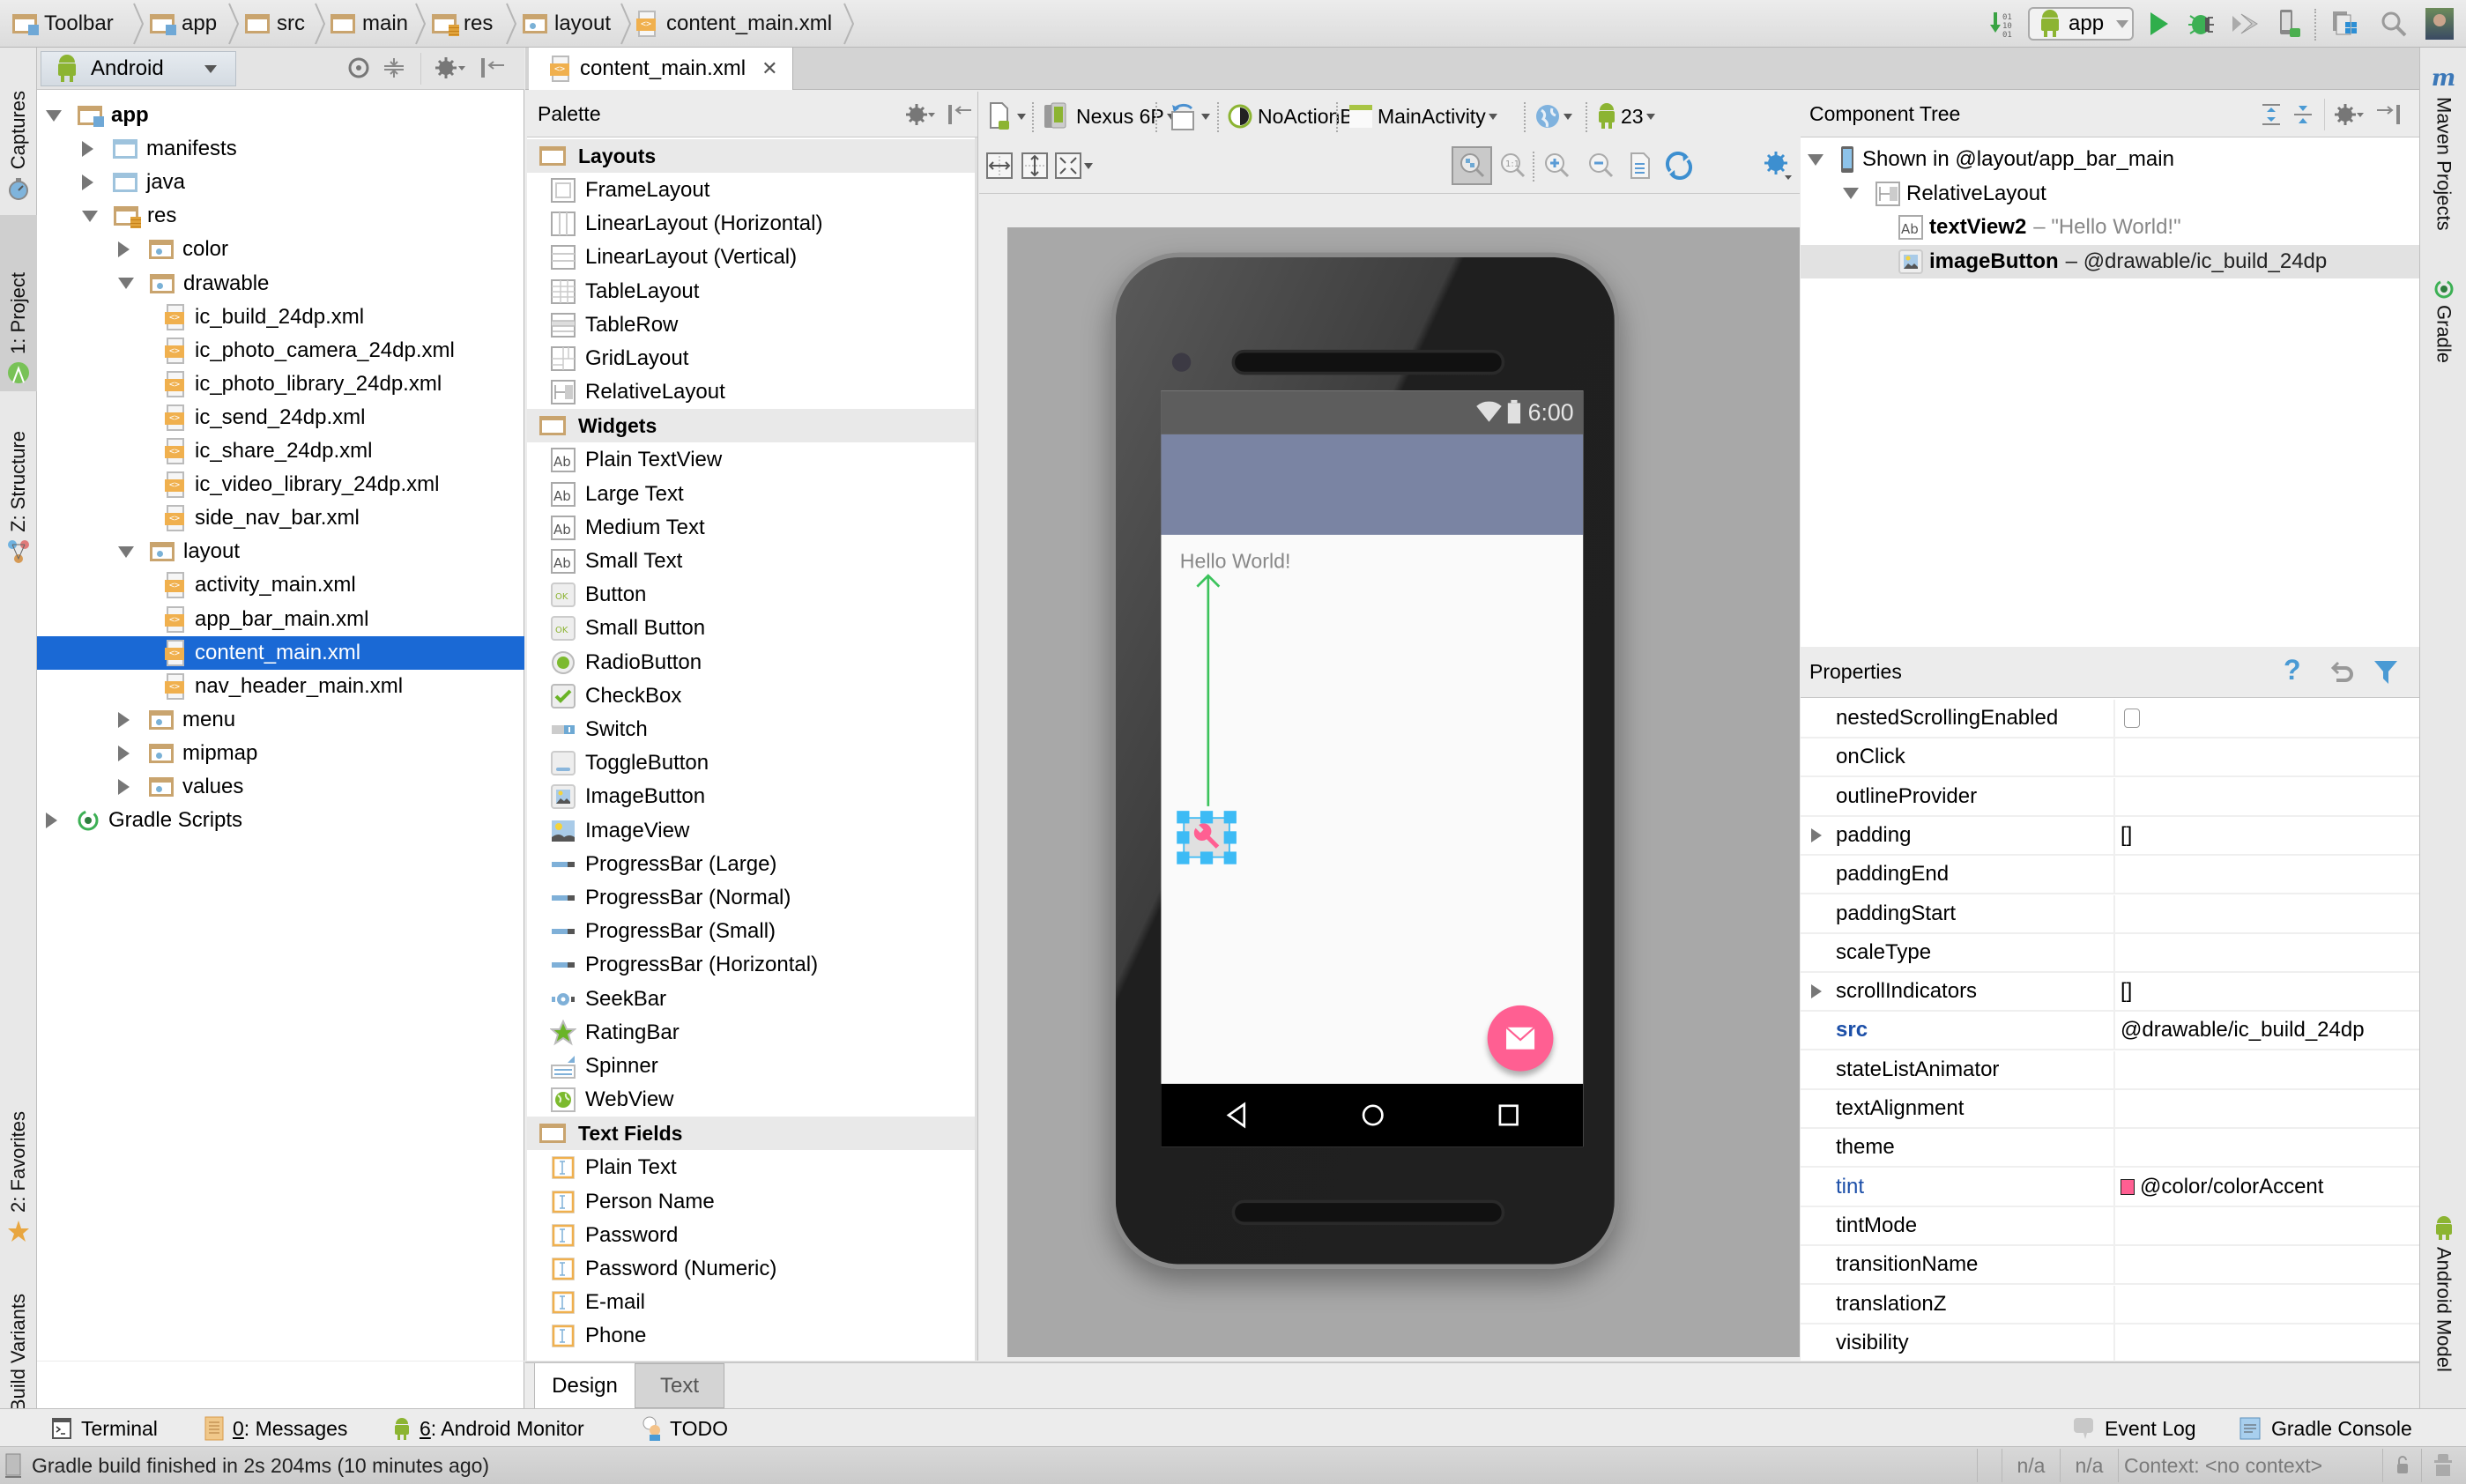  Describe the element at coordinates (1422, 116) in the screenshot. I see `activity-selector: MainActivity` at that location.